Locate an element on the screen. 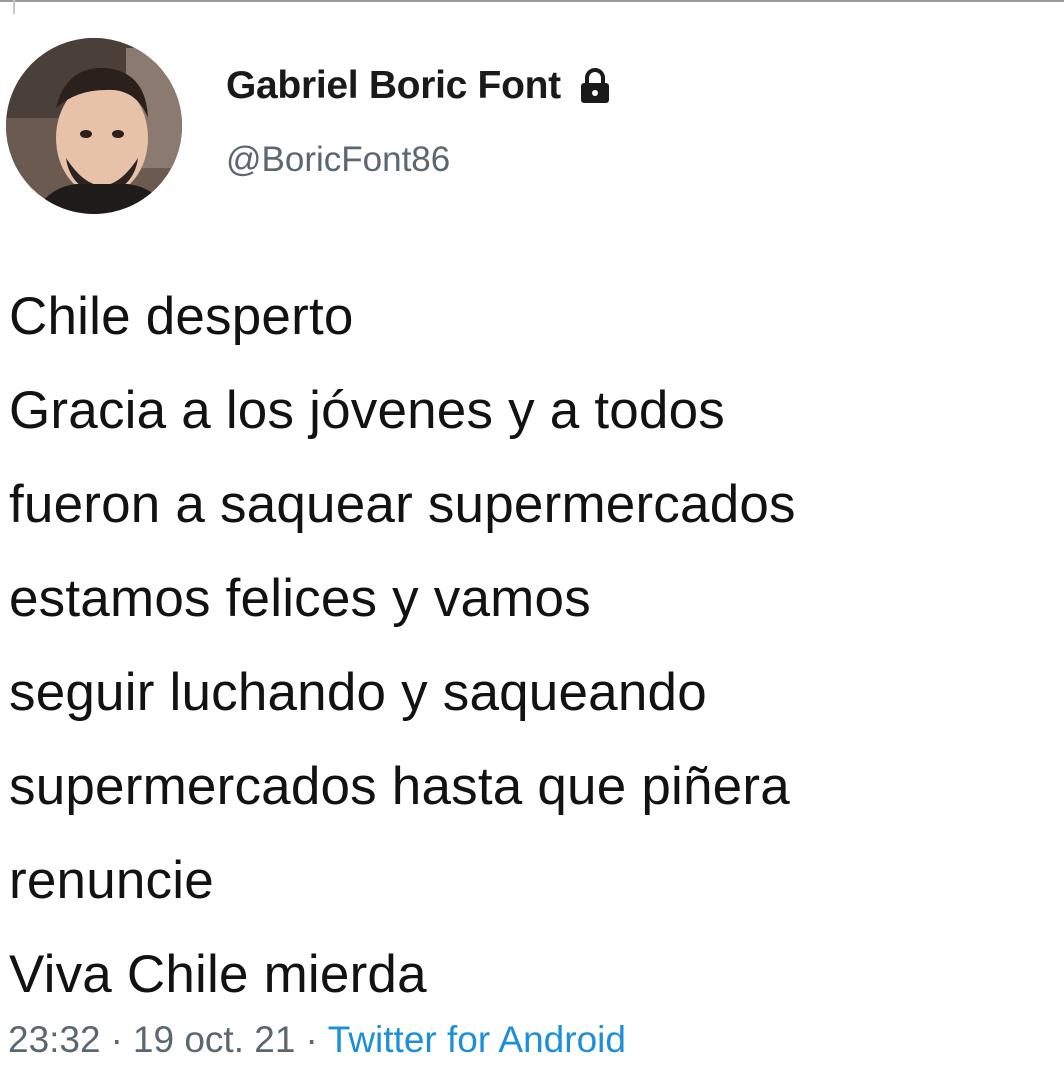 This screenshot has height=1091, width=1064. author-handle: @BoricFont86 is located at coordinates (420, 160).